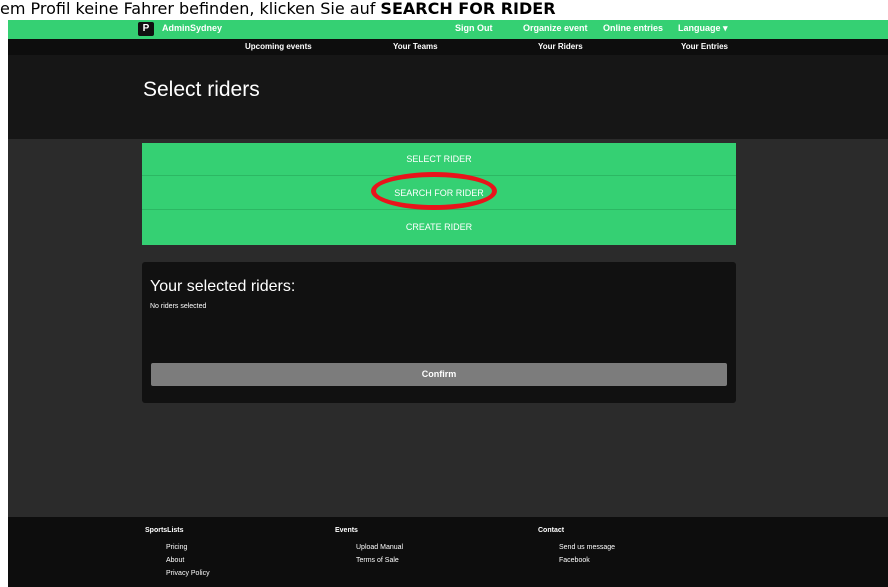 The width and height of the screenshot is (888, 587). Describe the element at coordinates (587, 547) in the screenshot. I see `footer-link-send-us-message: Send us message` at that location.